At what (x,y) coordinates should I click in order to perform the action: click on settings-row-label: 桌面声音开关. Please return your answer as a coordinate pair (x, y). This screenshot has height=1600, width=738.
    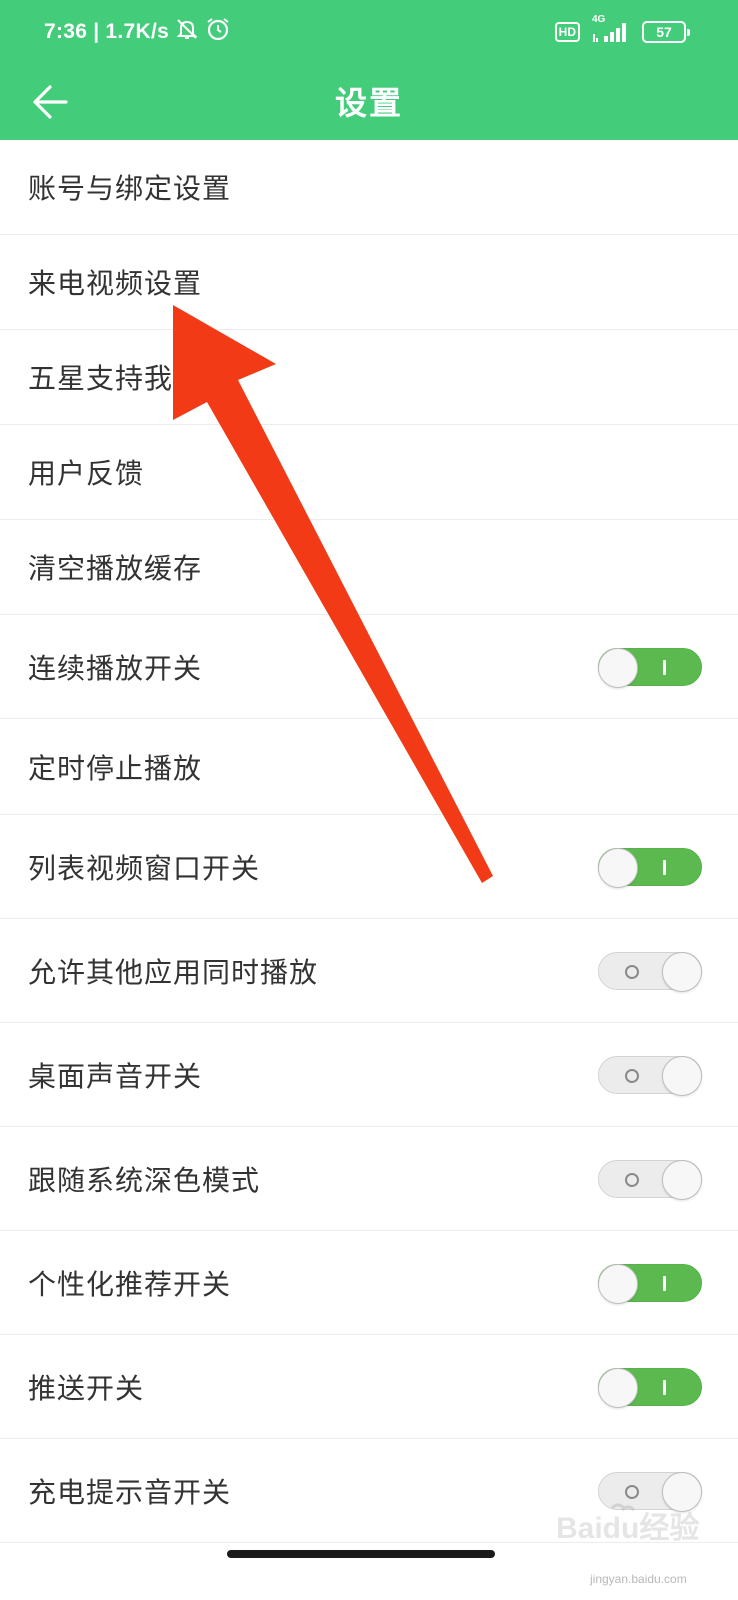
    Looking at the image, I should click on (115, 1076).